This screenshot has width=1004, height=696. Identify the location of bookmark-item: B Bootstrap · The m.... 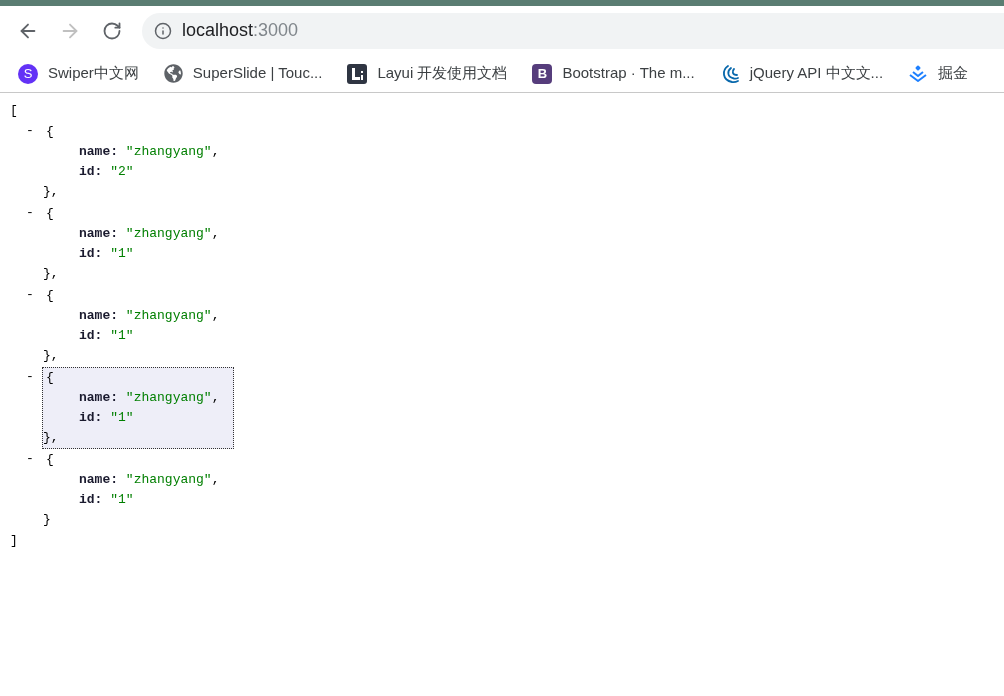
(613, 73).